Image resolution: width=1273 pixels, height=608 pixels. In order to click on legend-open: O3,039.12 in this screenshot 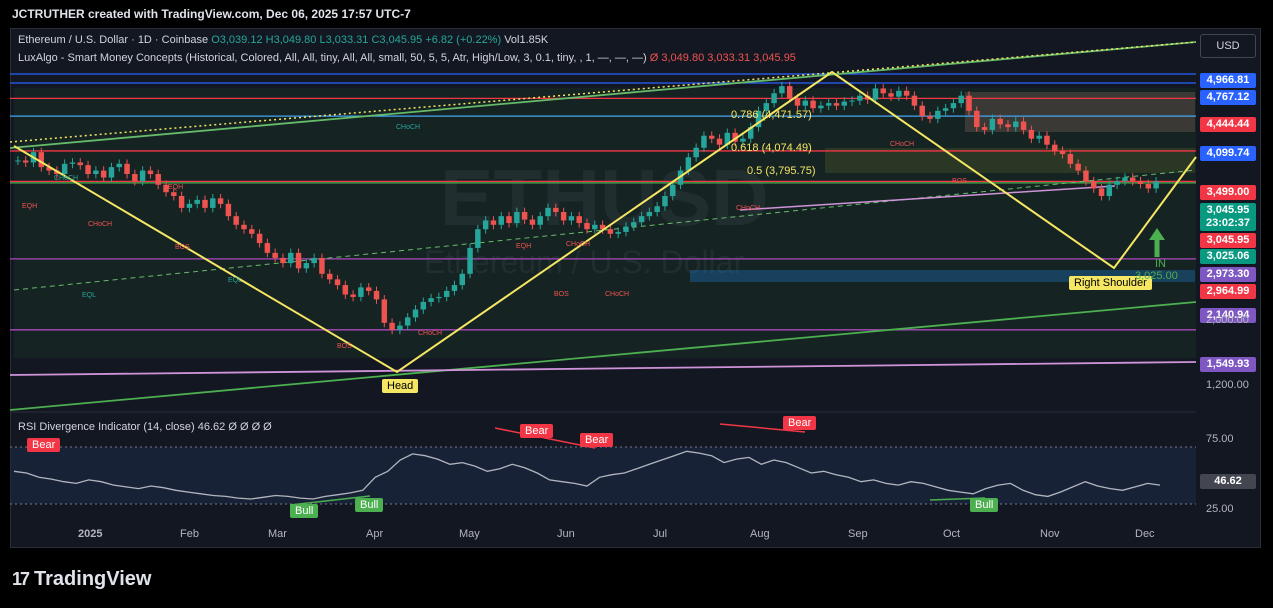, I will do `click(237, 40)`.